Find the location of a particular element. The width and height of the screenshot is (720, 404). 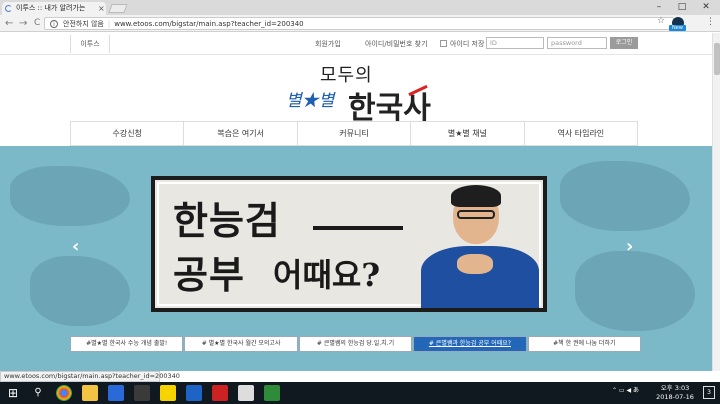

clock: 오후 3:03 2018-07-16 is located at coordinates (675, 393).